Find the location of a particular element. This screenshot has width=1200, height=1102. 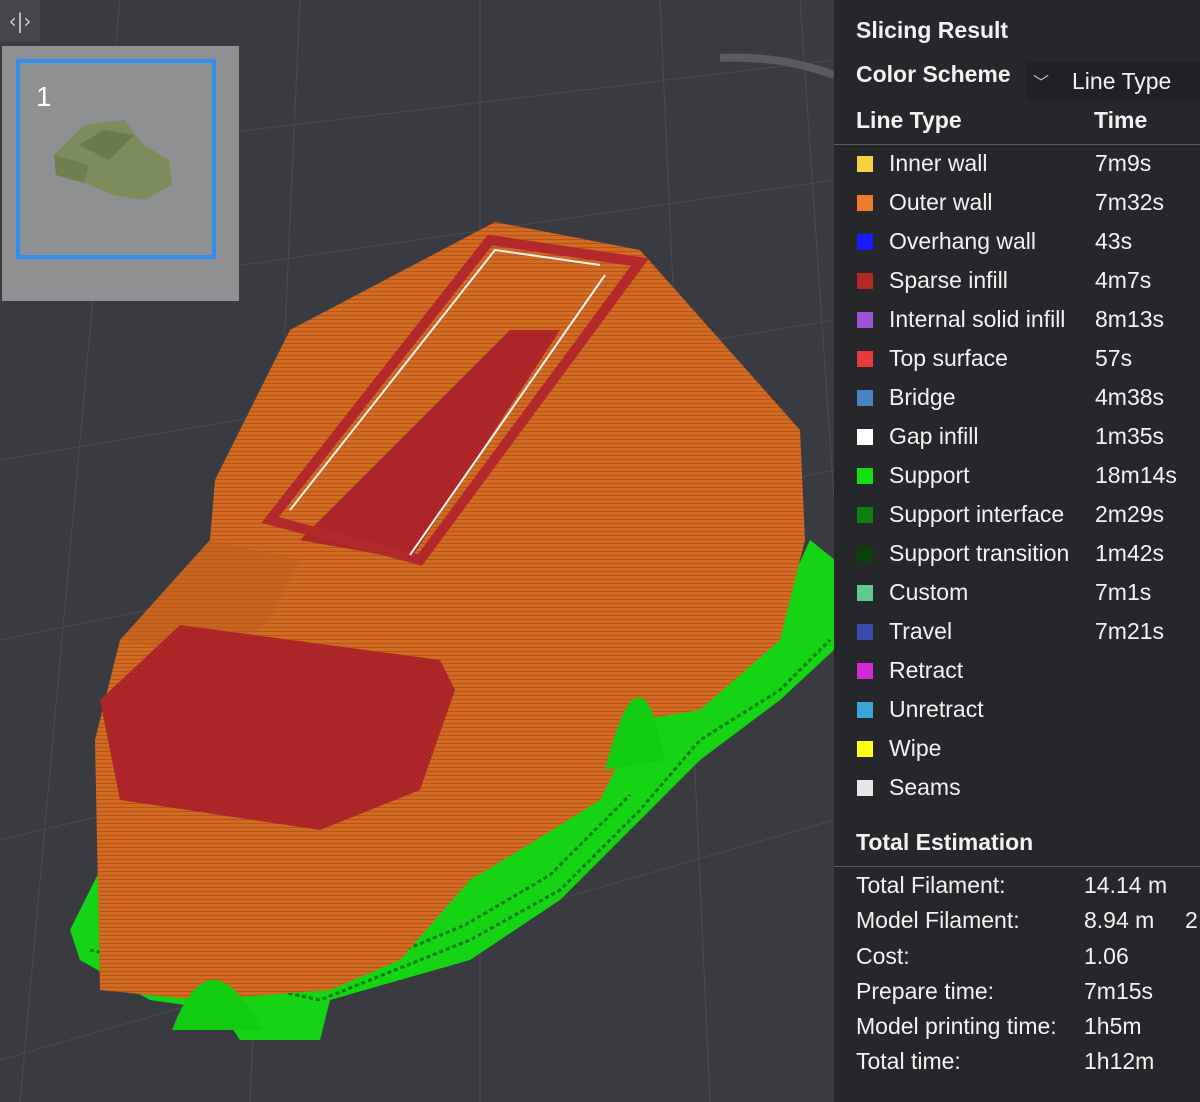

stat-value: 1h12m is located at coordinates (1119, 1061).